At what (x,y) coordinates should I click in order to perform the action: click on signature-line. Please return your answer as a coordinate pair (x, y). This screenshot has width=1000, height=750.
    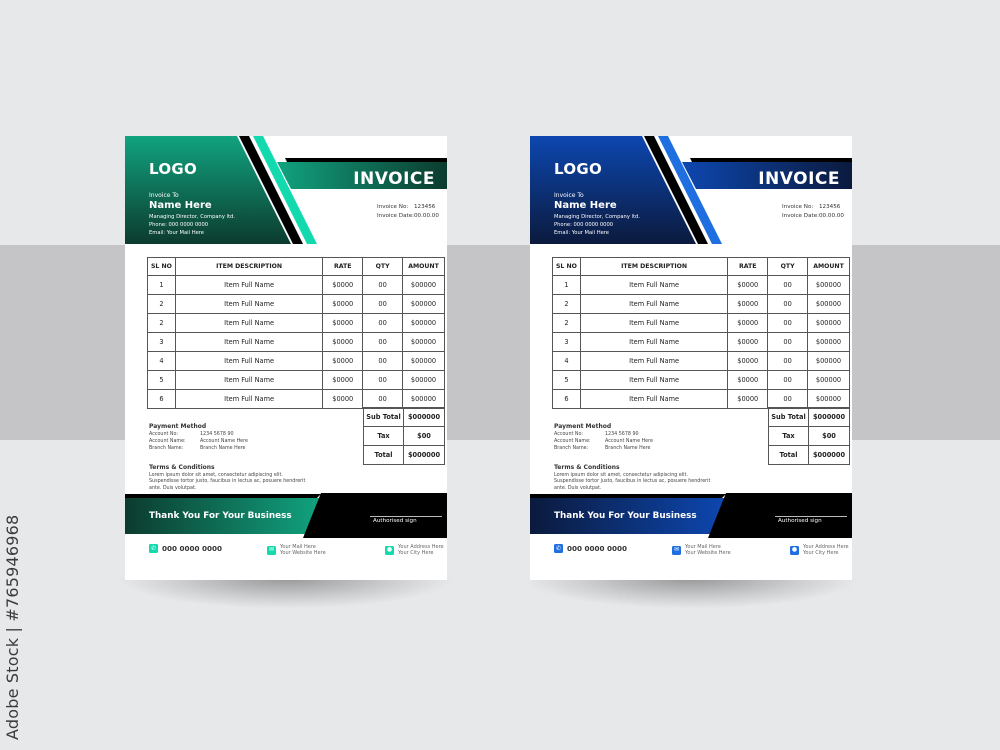
    Looking at the image, I should click on (811, 516).